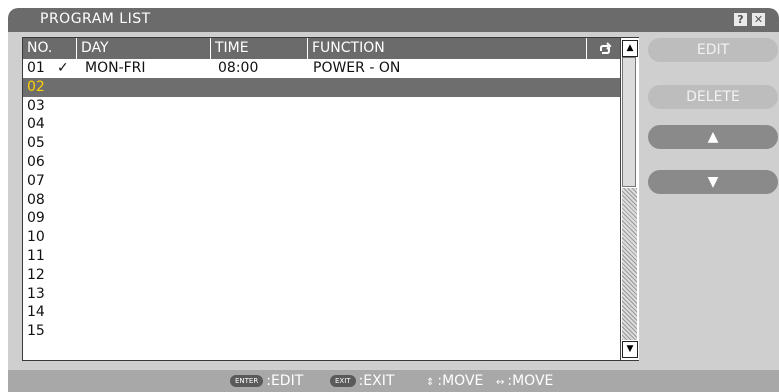  I want to click on hint-exit-label: :EXIT, so click(376, 381).